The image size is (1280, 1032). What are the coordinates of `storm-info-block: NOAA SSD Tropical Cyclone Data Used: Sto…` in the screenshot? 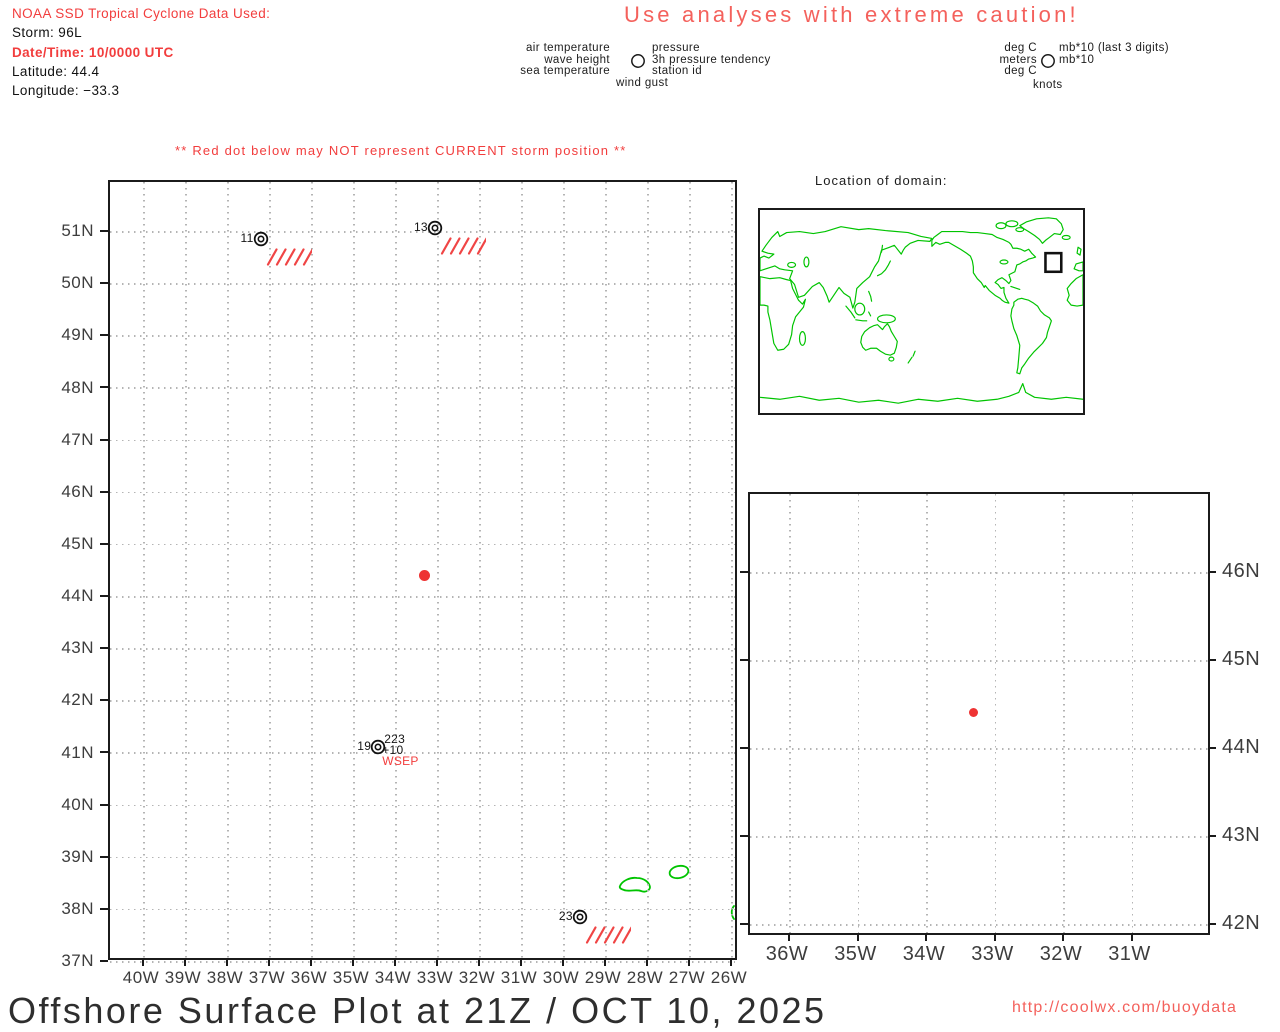 It's located at (141, 52).